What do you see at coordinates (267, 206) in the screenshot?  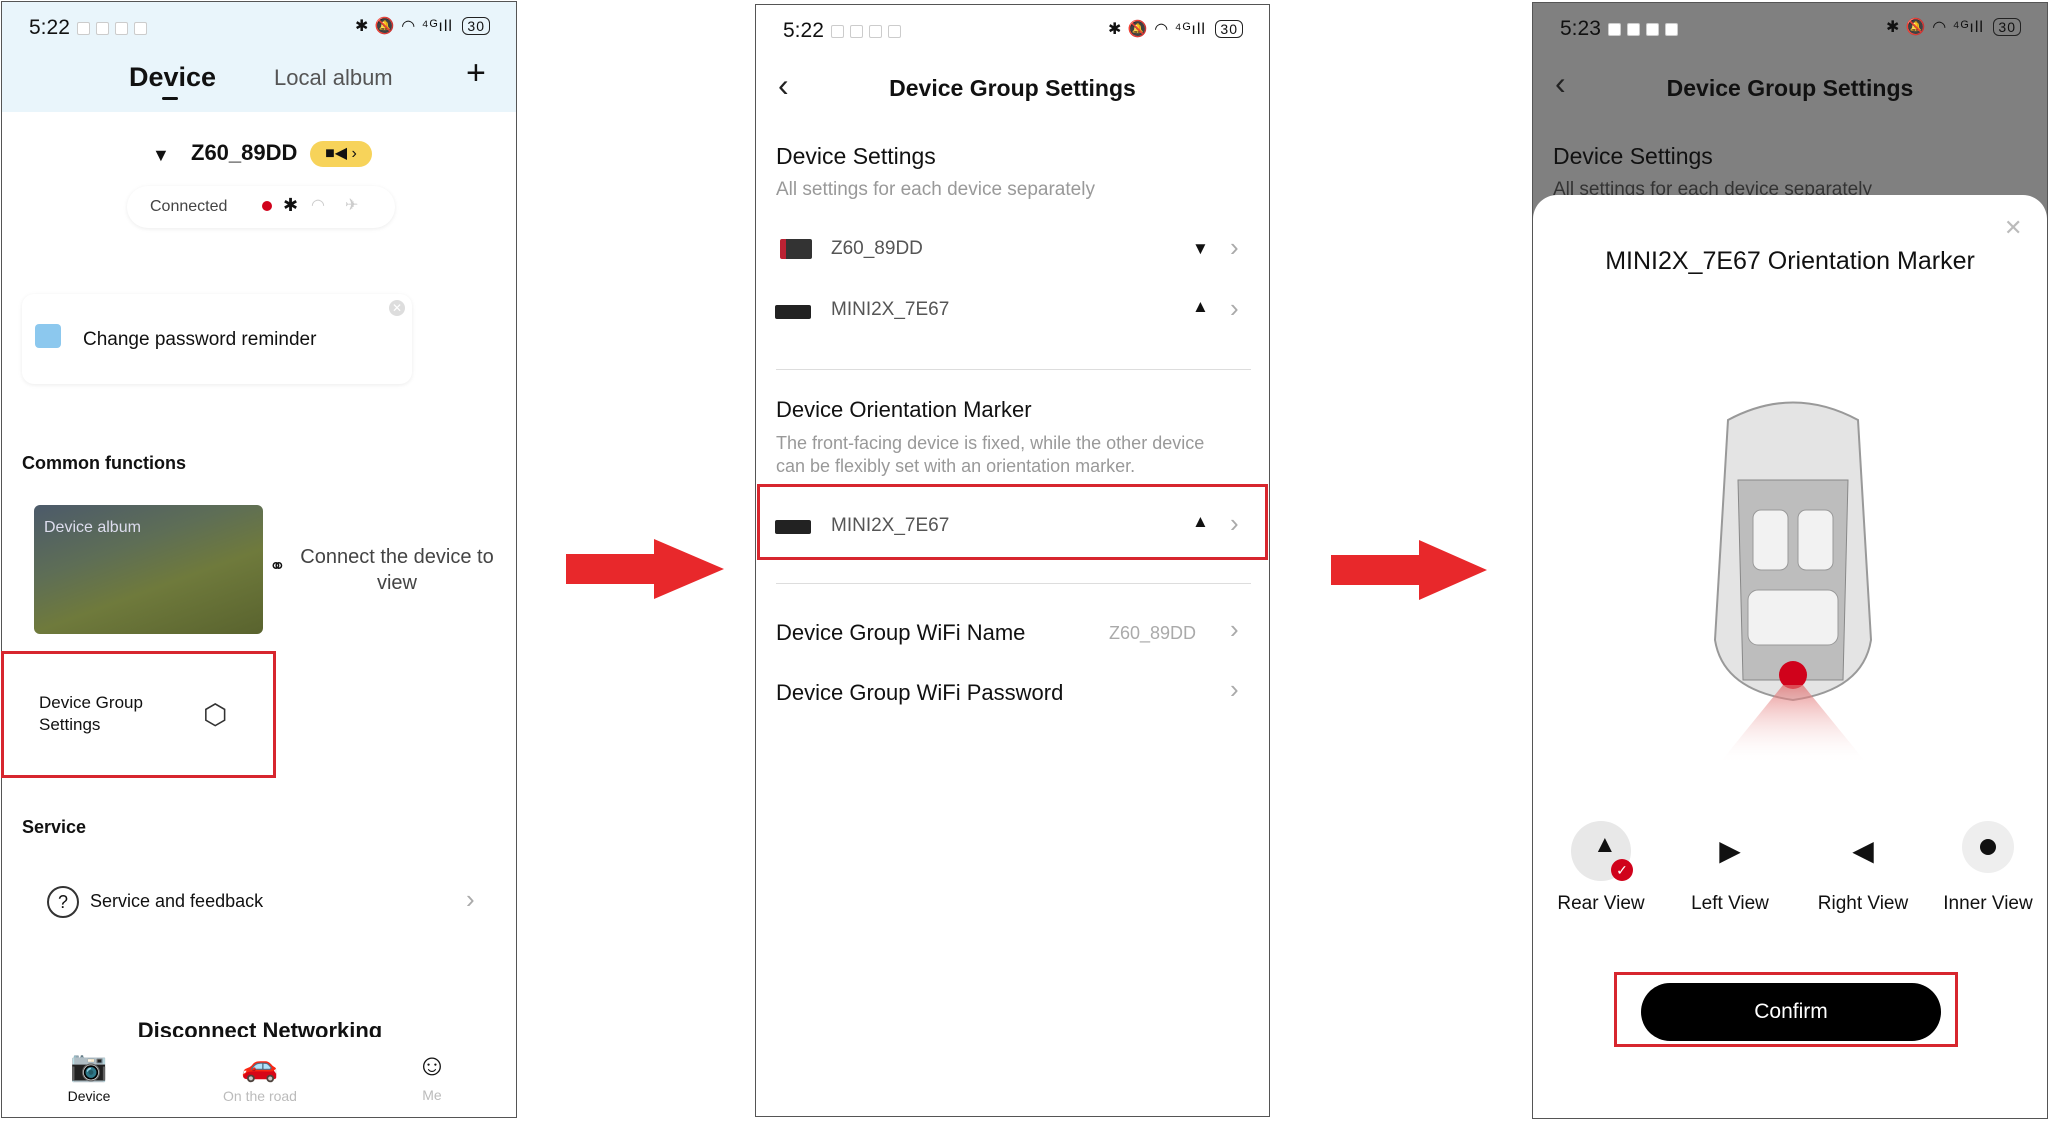 I see `recording-dot-icon` at bounding box center [267, 206].